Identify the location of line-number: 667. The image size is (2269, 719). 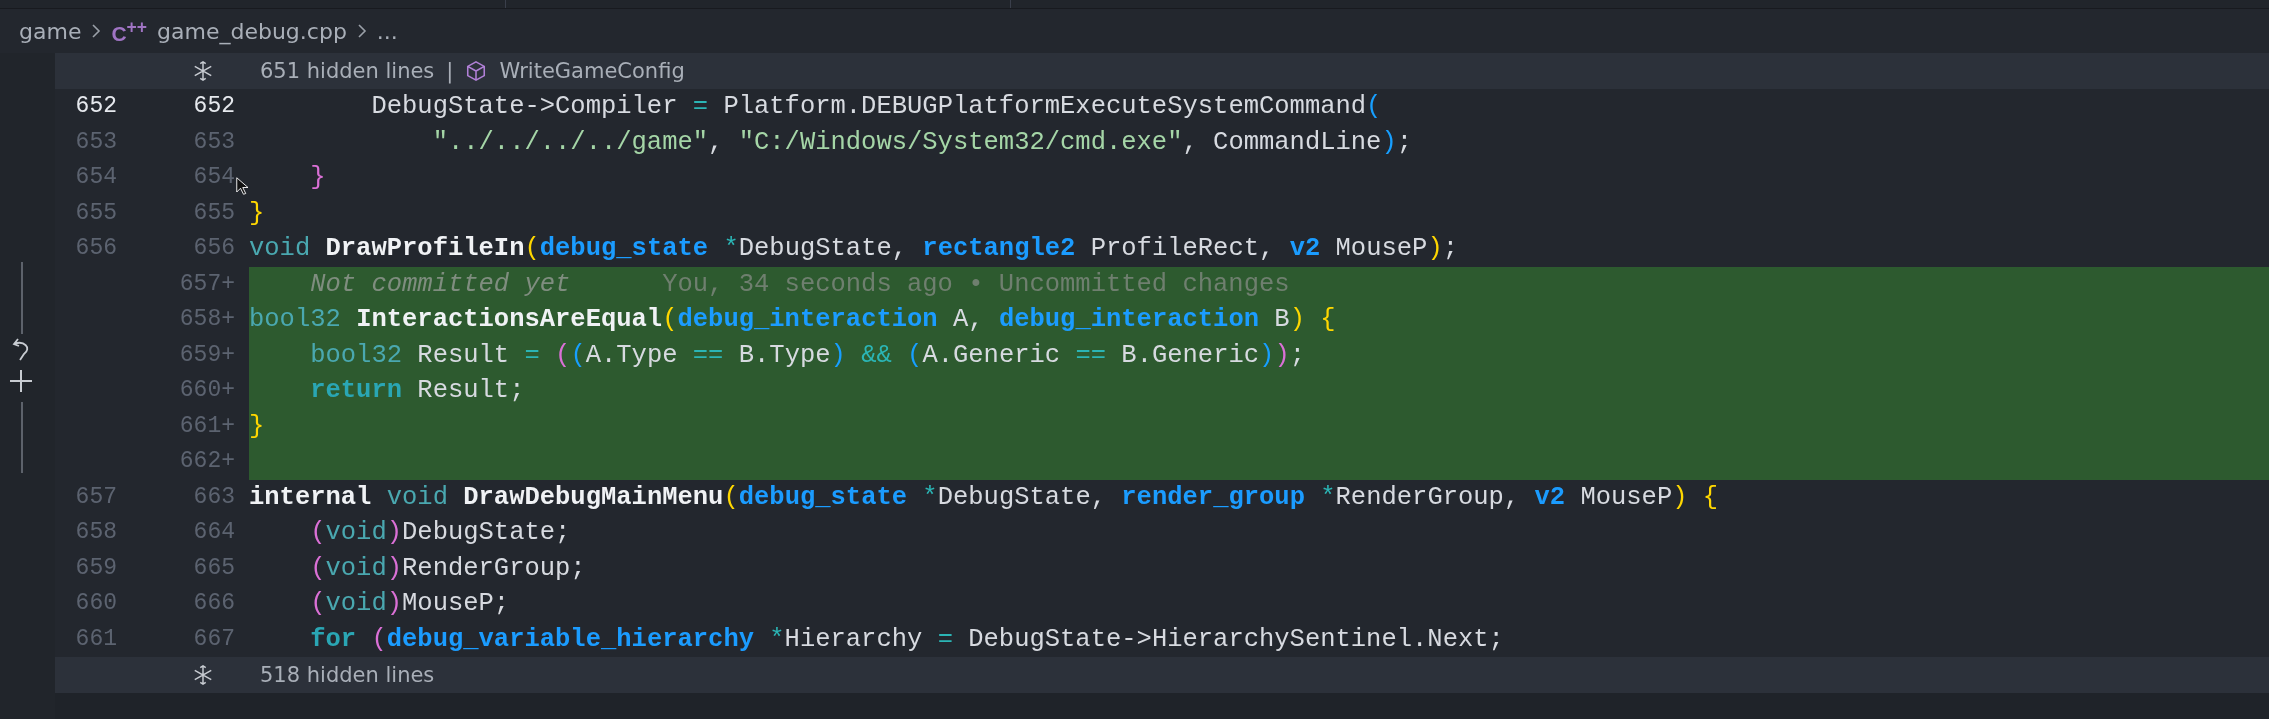
(213, 639).